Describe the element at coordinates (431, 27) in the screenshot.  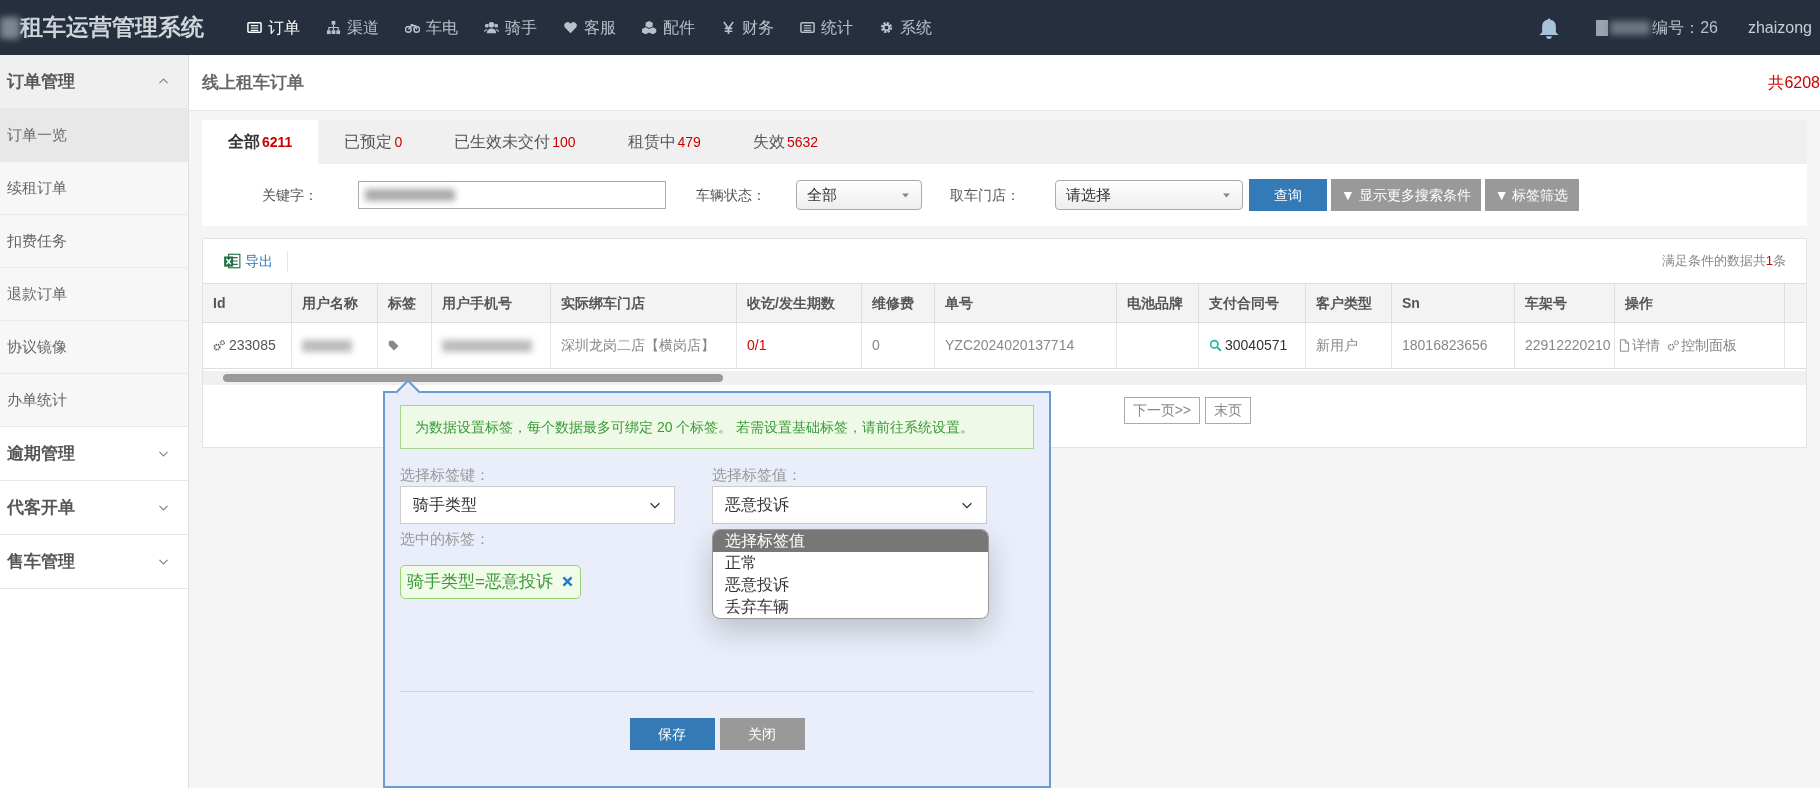
I see `nav-item: 车电` at that location.